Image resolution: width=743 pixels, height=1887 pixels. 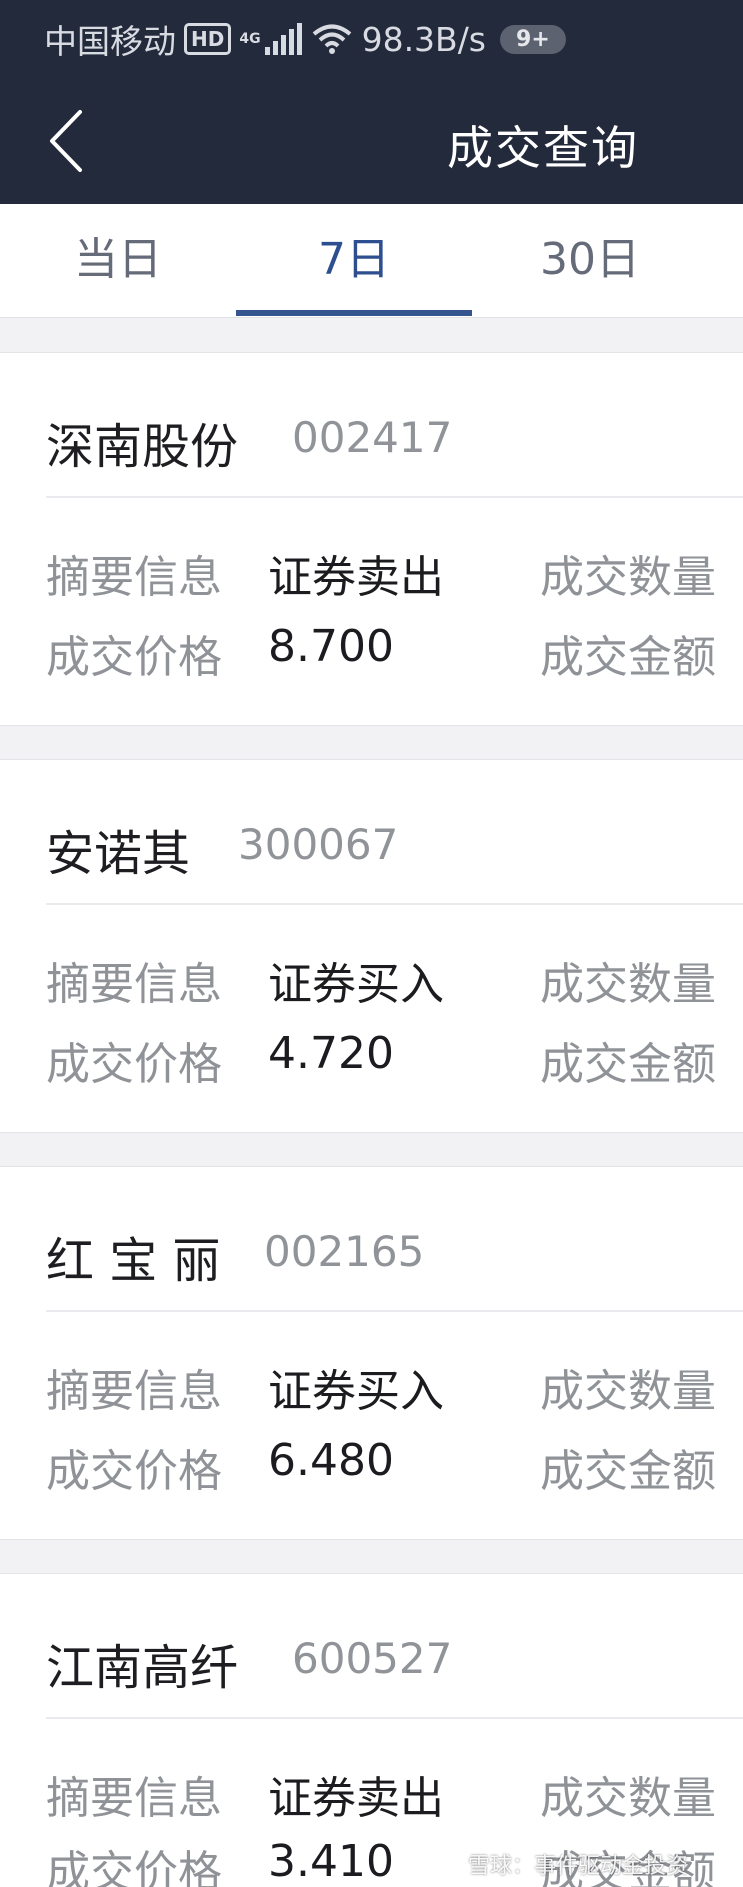 I want to click on chevron-left-icon, so click(x=66, y=141).